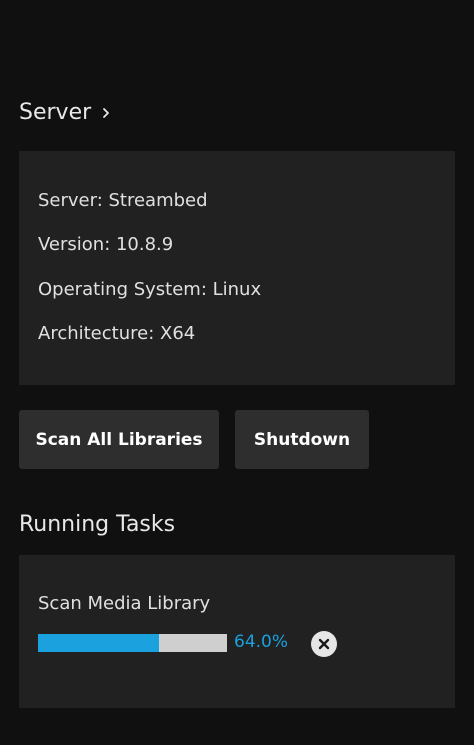  I want to click on server-version-text: Version: 10.8.9, so click(106, 244).